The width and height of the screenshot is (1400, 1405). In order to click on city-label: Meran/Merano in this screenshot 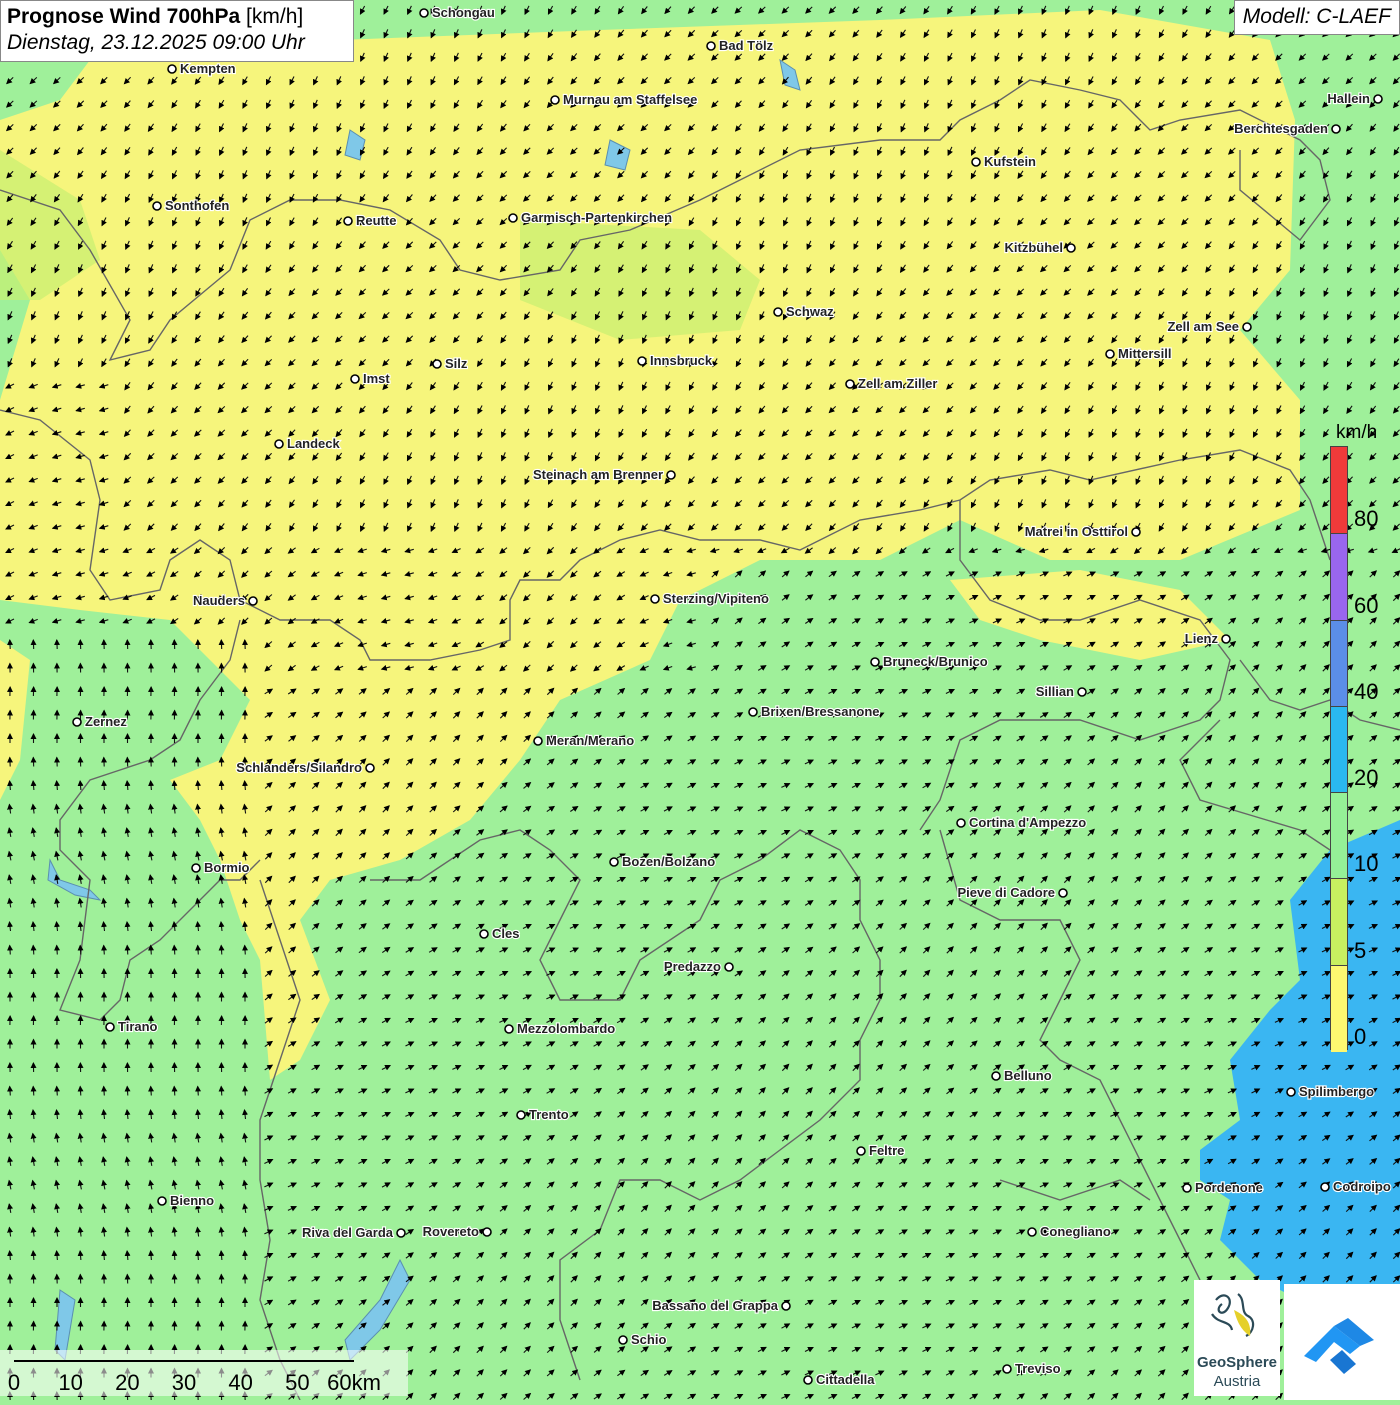, I will do `click(590, 740)`.